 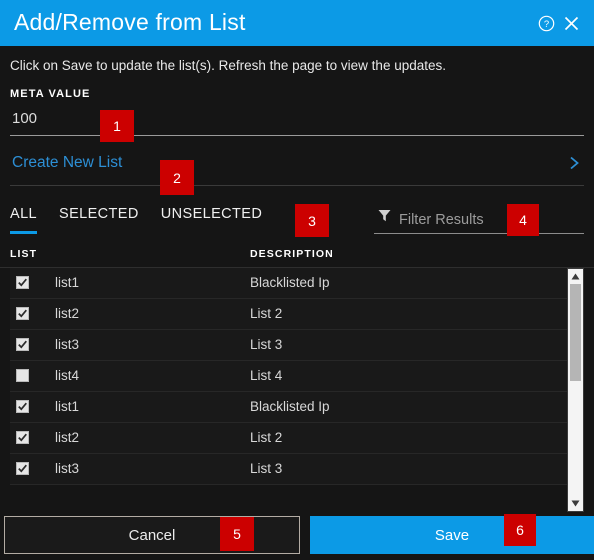 I want to click on create-new-list-label: Create New List, so click(x=67, y=162).